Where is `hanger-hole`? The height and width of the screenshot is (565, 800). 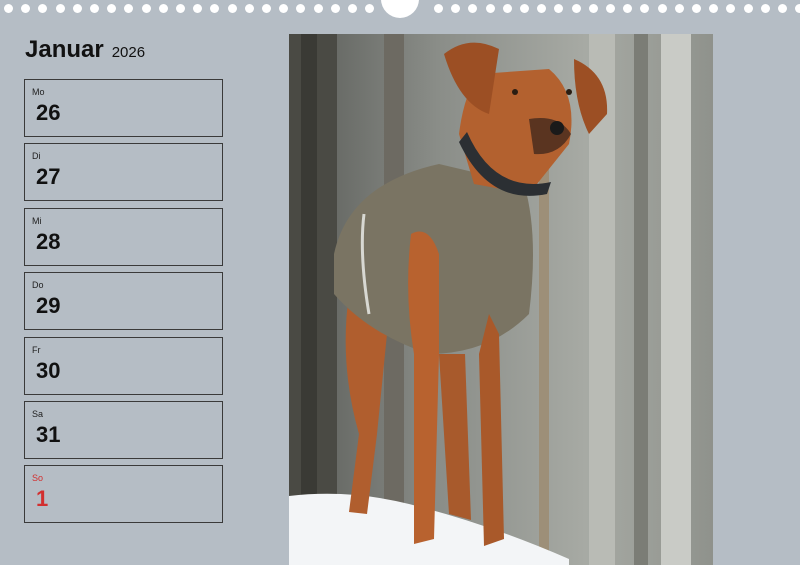
hanger-hole is located at coordinates (400, 9).